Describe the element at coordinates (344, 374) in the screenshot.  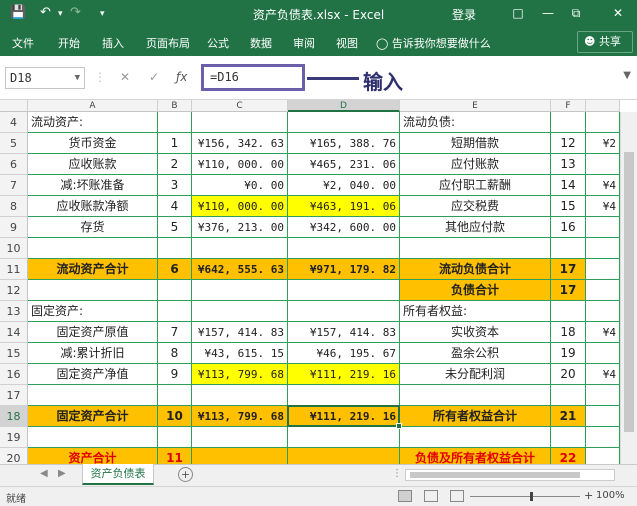
I see `cell-d16: ¥111, 219. 16` at that location.